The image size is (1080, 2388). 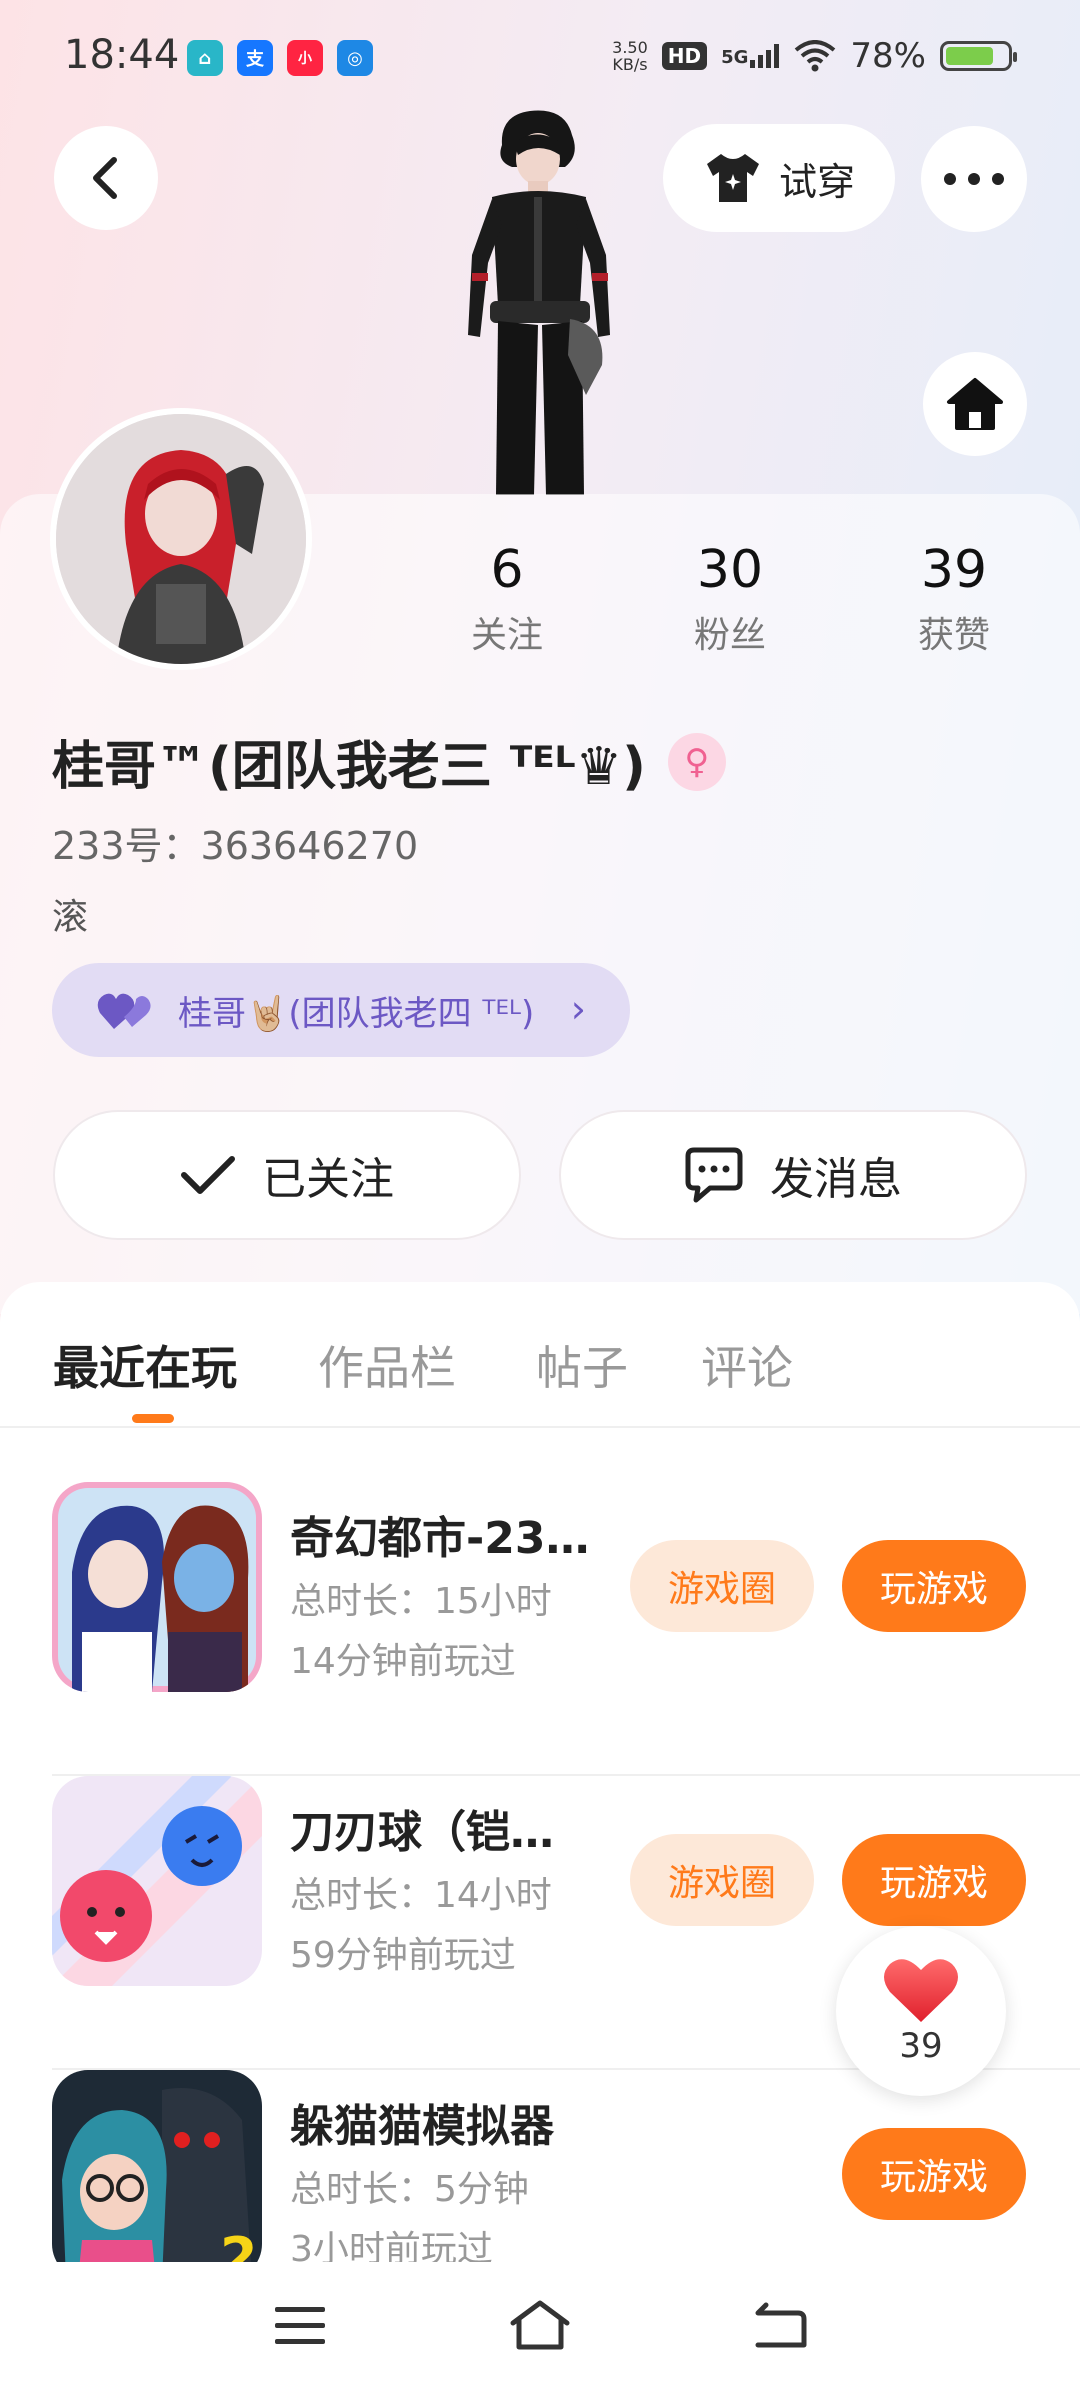 I want to click on stat-following: 6 关注, so click(x=507, y=599).